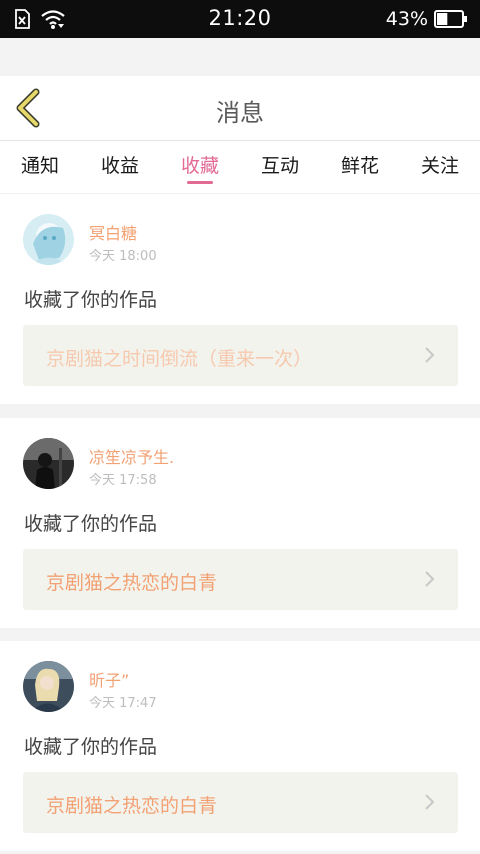 This screenshot has width=480, height=854. Describe the element at coordinates (113, 232) in the screenshot. I see `user-name: 冥白糖` at that location.